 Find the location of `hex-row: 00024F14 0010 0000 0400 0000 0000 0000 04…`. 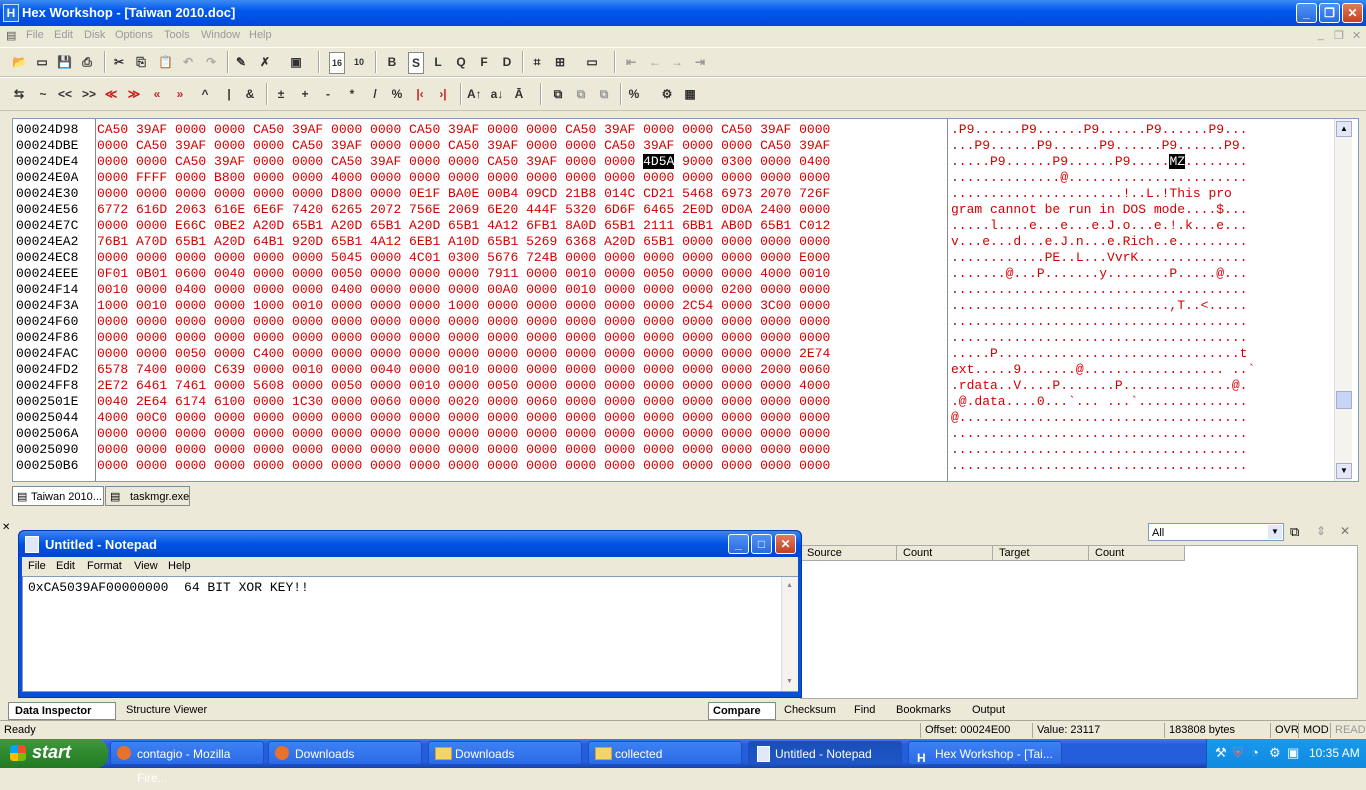

hex-row: 00024F14 0010 0000 0400 0000 0000 0000 04… is located at coordinates (673, 290).